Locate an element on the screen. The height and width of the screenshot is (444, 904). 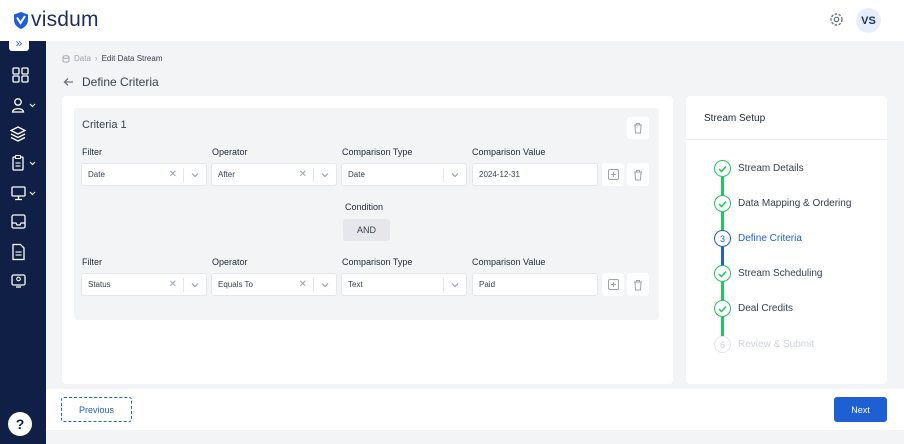
delete-criteria-button is located at coordinates (638, 128).